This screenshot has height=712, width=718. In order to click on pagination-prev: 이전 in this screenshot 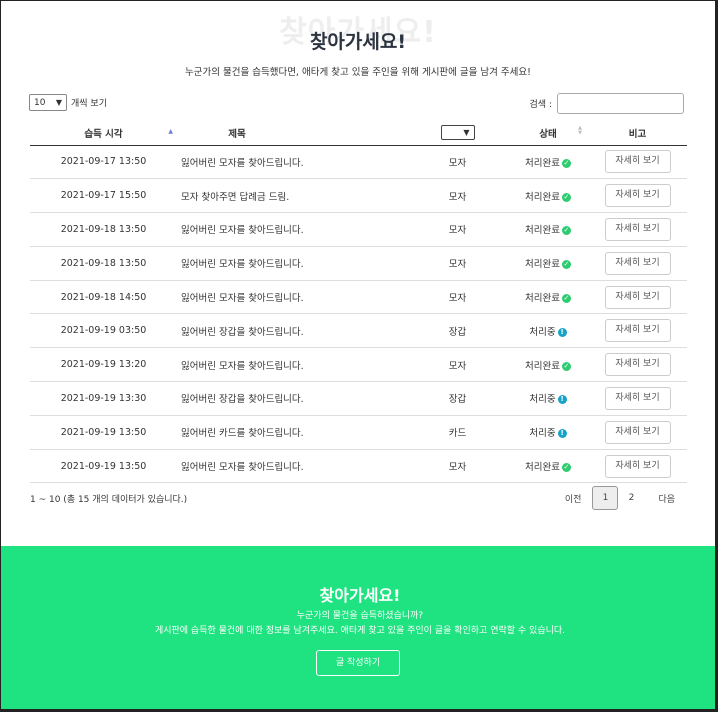, I will do `click(573, 498)`.